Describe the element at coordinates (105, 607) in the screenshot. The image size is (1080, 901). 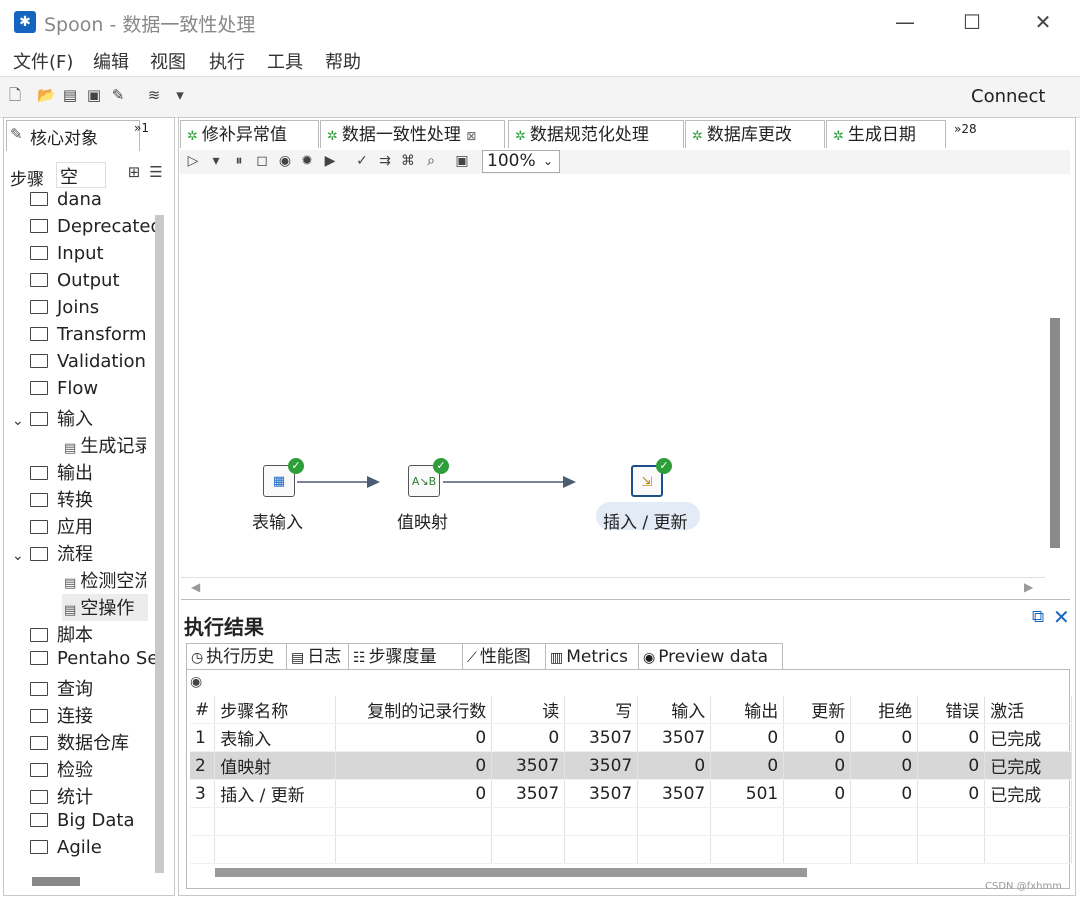
I see `tree-step-item: ▤ 空操作` at that location.